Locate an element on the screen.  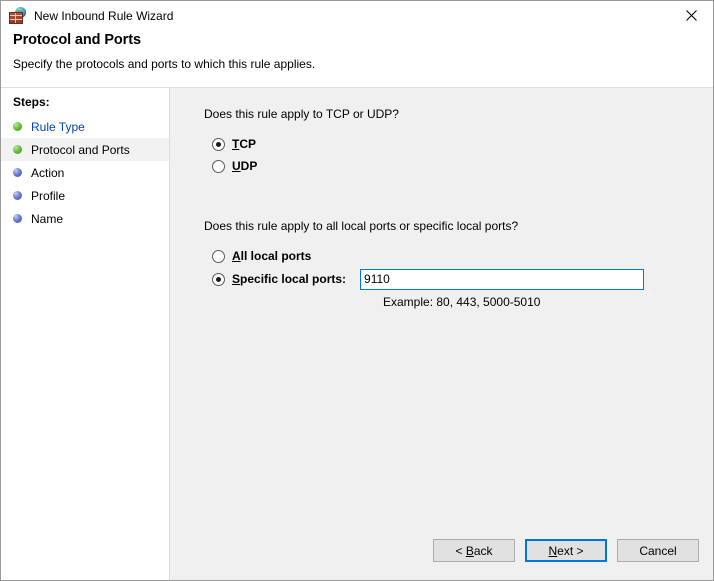
radio-all-local-ports-label: All local ports is located at coordinates (272, 256).